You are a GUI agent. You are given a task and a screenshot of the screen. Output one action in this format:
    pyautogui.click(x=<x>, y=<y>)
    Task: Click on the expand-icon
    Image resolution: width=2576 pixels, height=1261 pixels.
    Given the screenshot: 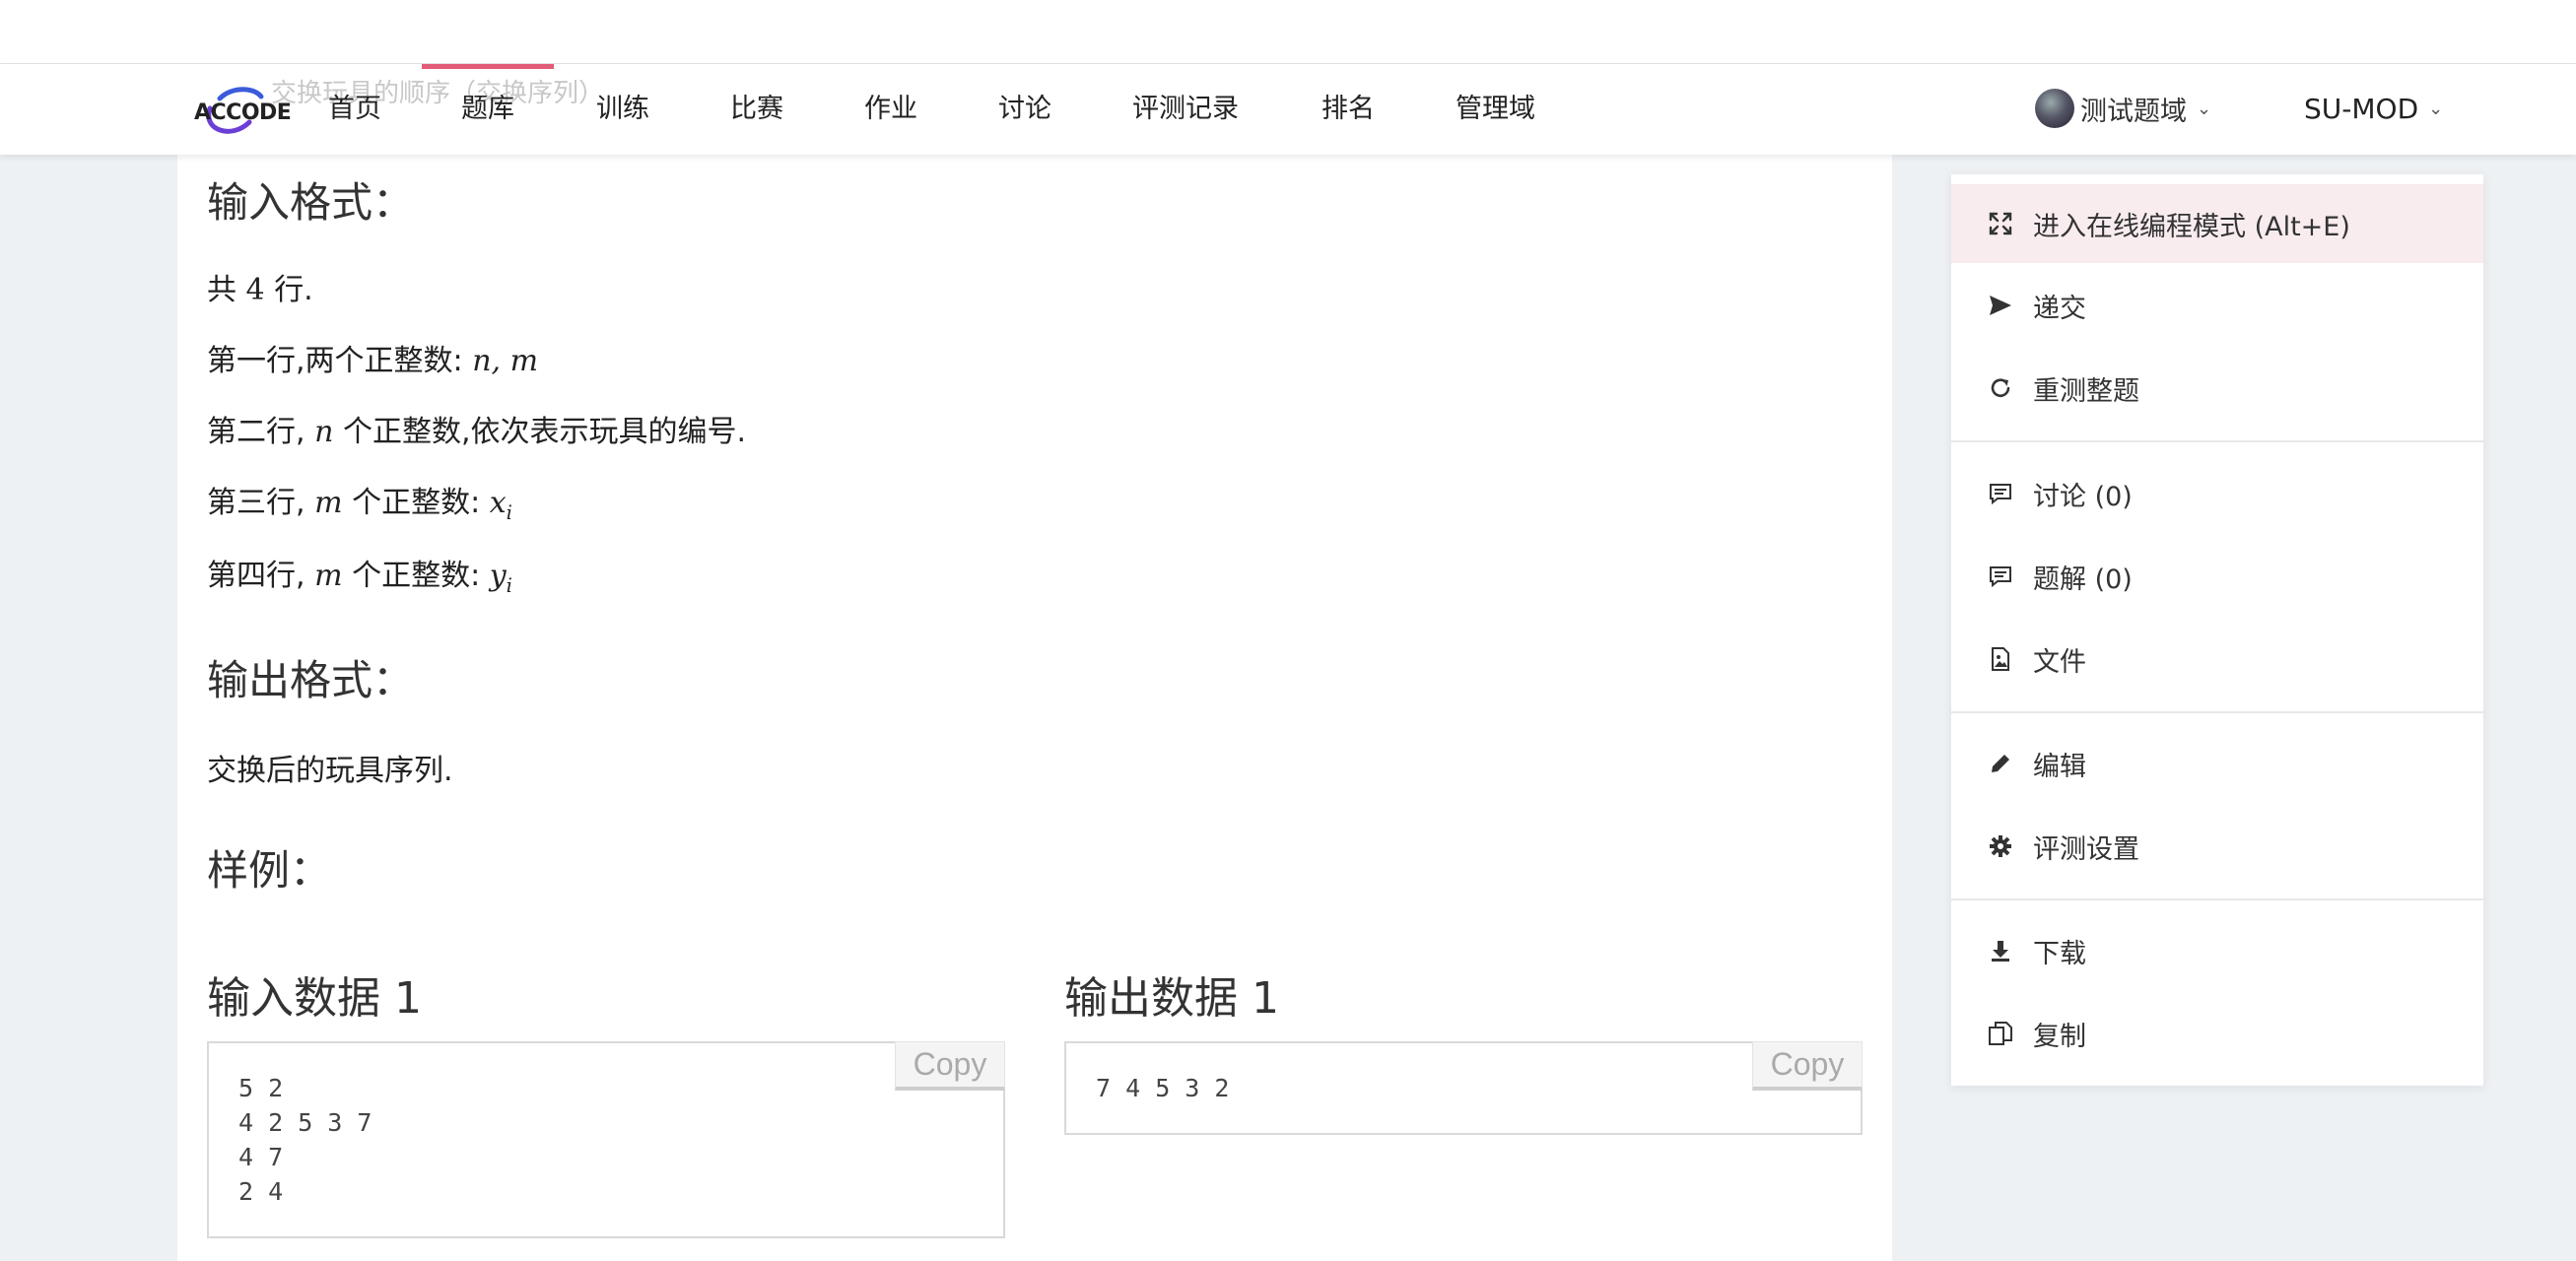 What is the action you would take?
    pyautogui.click(x=2000, y=223)
    